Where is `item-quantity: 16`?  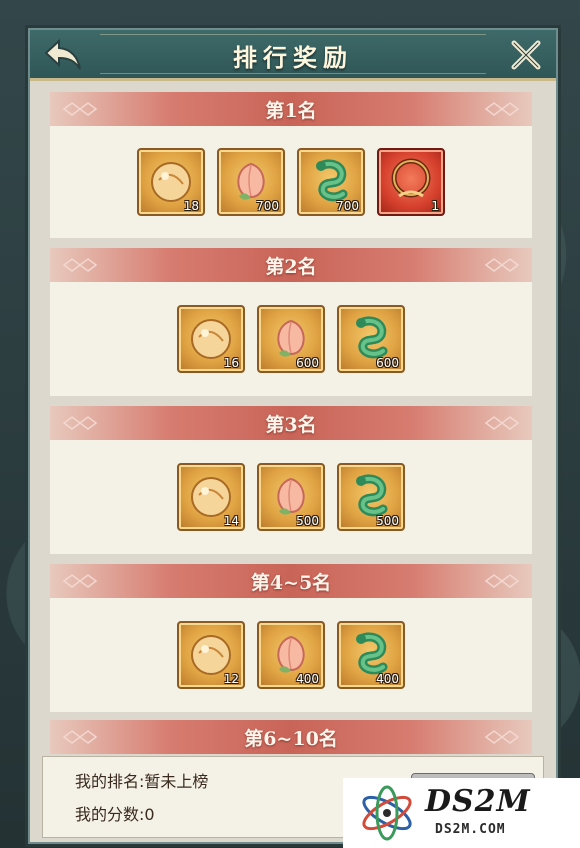 item-quantity: 16 is located at coordinates (231, 363).